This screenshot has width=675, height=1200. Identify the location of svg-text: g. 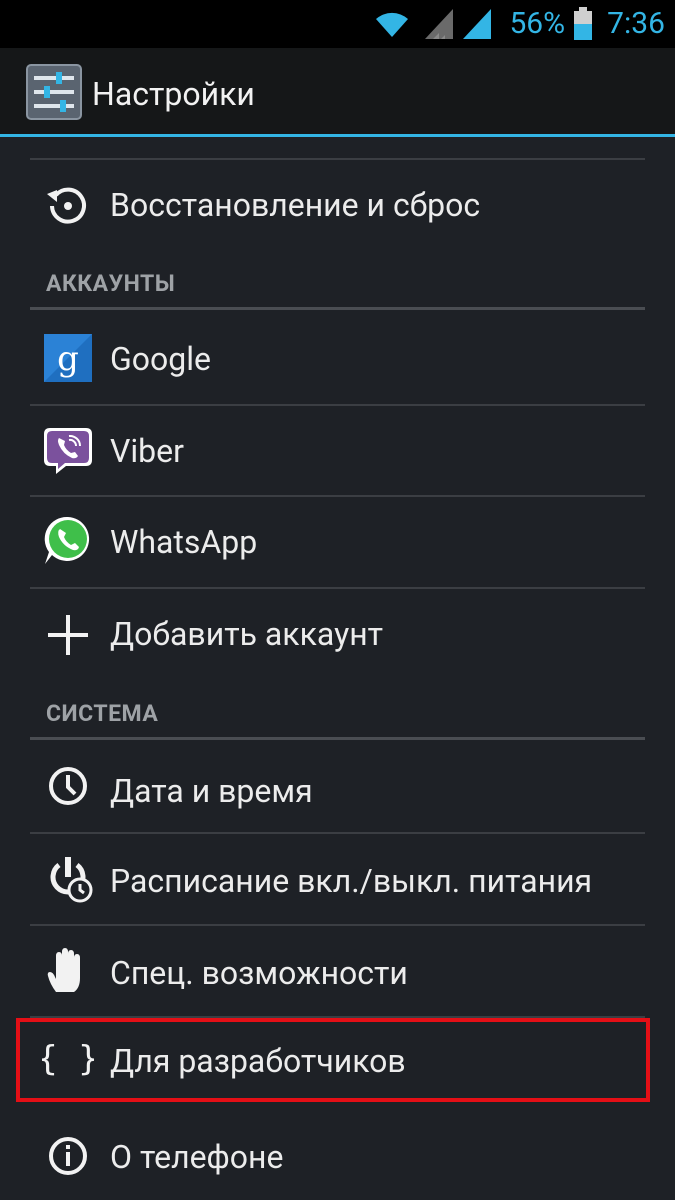
(68, 359).